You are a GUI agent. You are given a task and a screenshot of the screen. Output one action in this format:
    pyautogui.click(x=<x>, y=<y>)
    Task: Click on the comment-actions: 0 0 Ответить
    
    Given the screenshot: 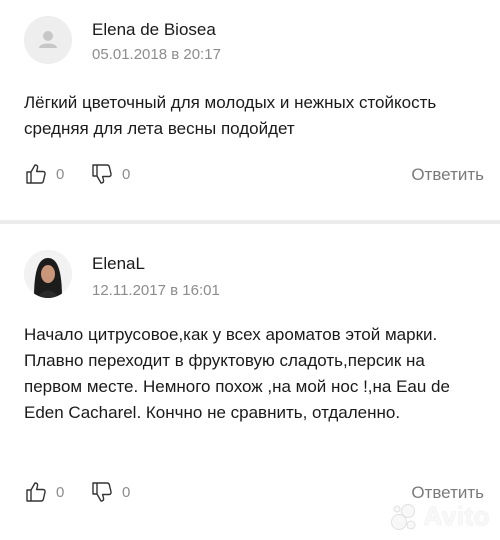 What is the action you would take?
    pyautogui.click(x=254, y=176)
    